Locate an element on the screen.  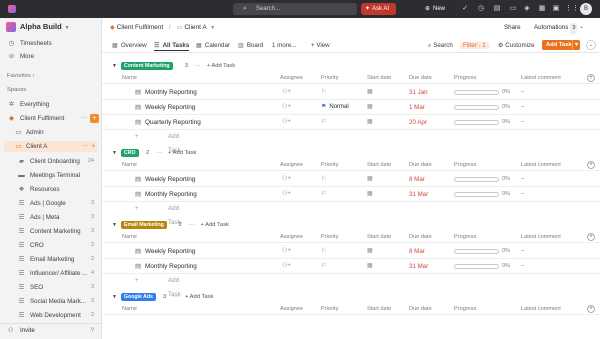
group-status-pill: Email Marketing is located at coordinates (144, 225).